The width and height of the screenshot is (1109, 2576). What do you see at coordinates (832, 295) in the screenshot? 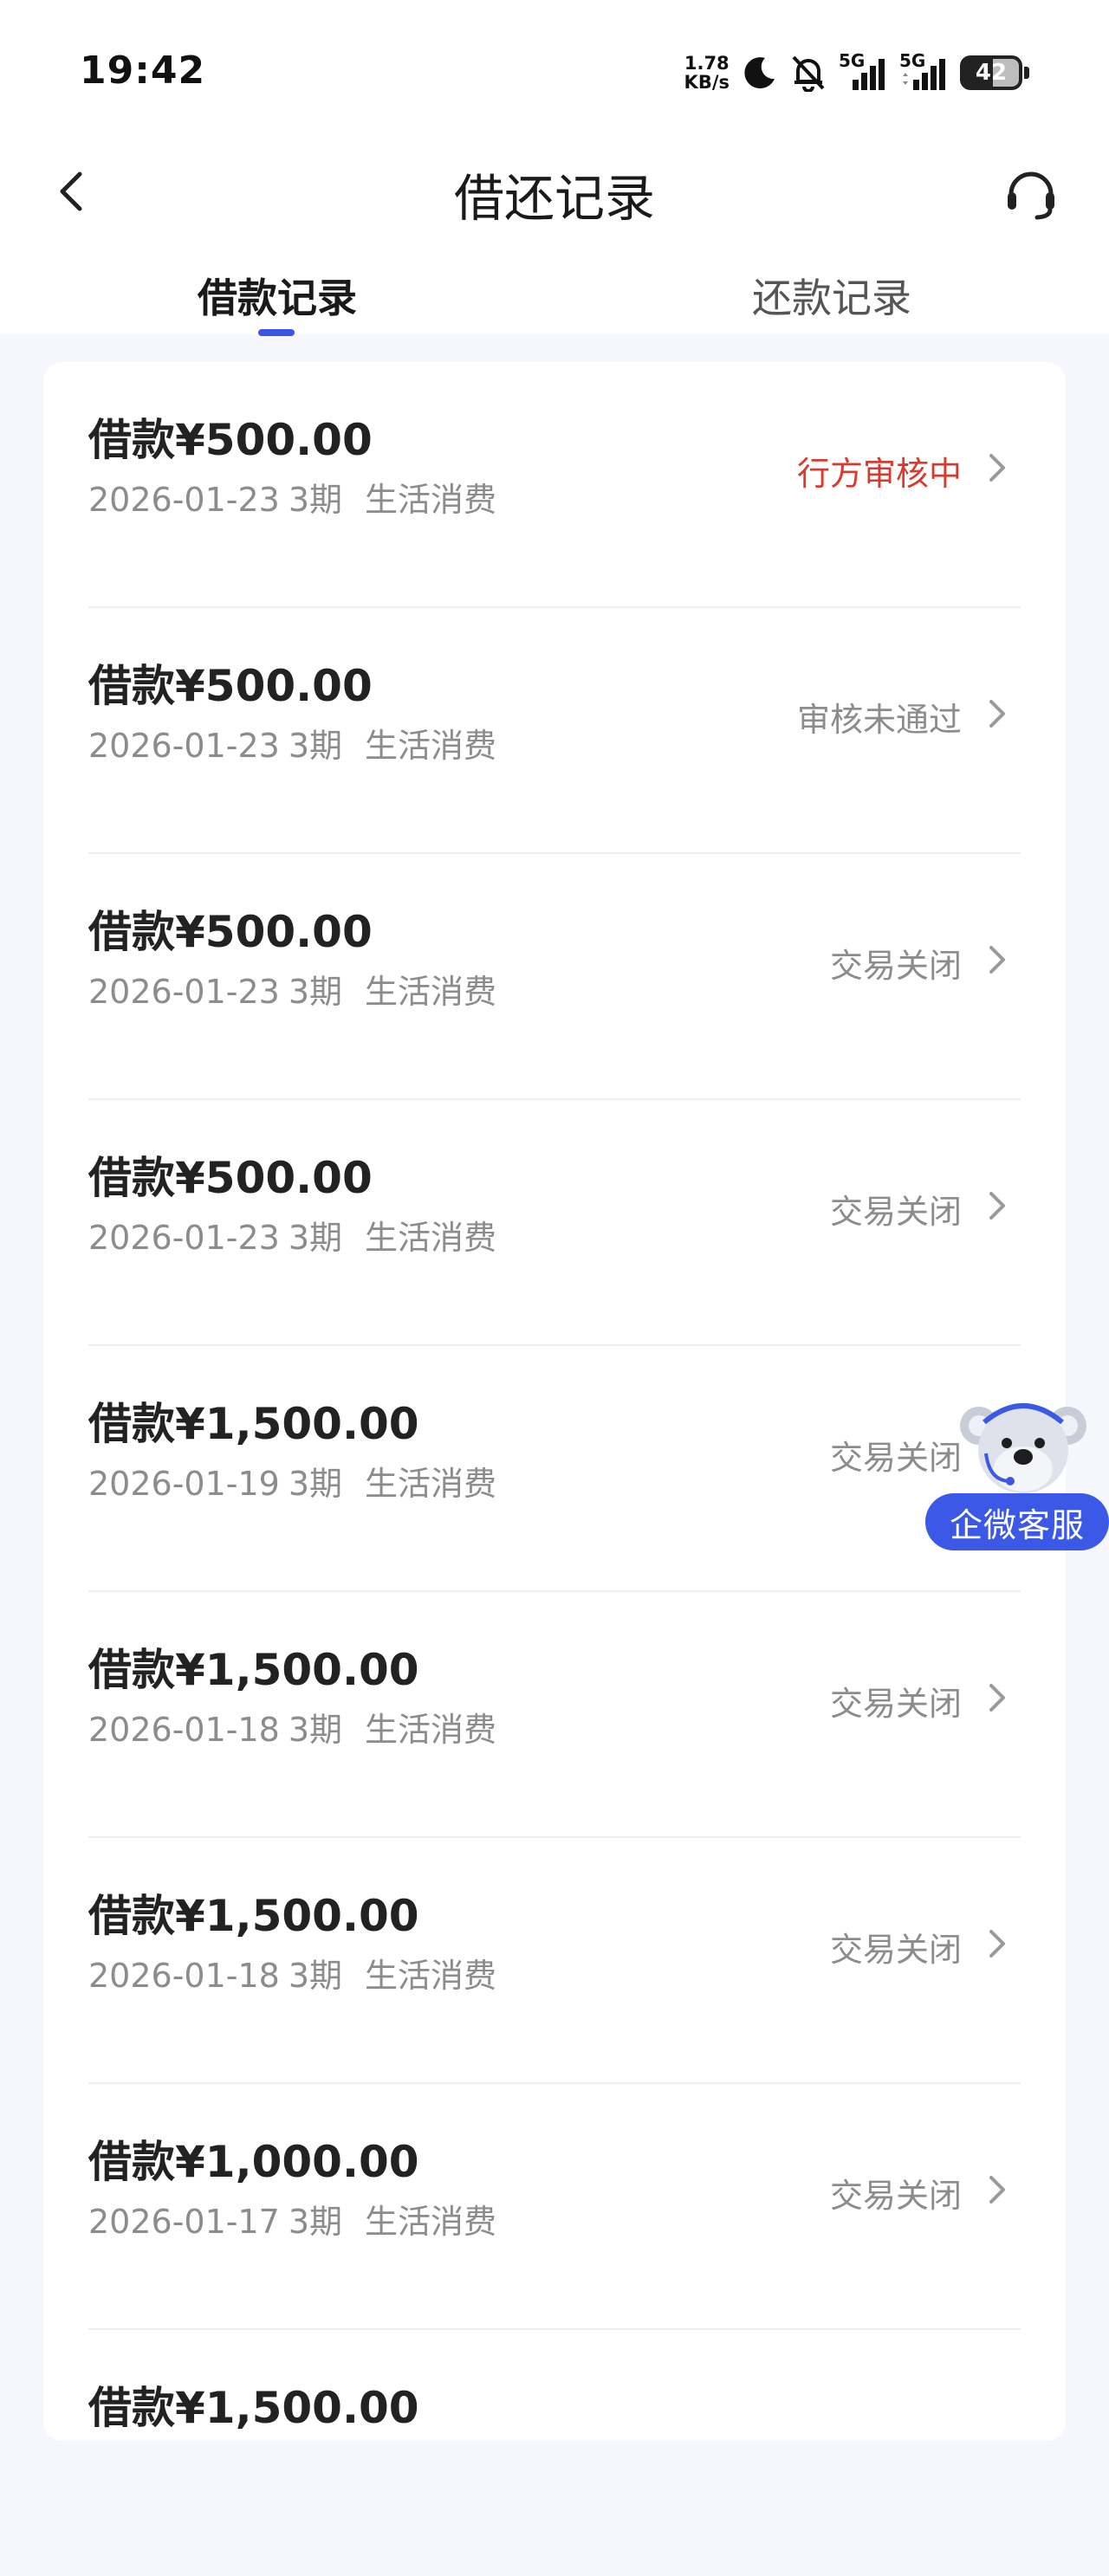
I see `tab-repay-records: 还款记录` at bounding box center [832, 295].